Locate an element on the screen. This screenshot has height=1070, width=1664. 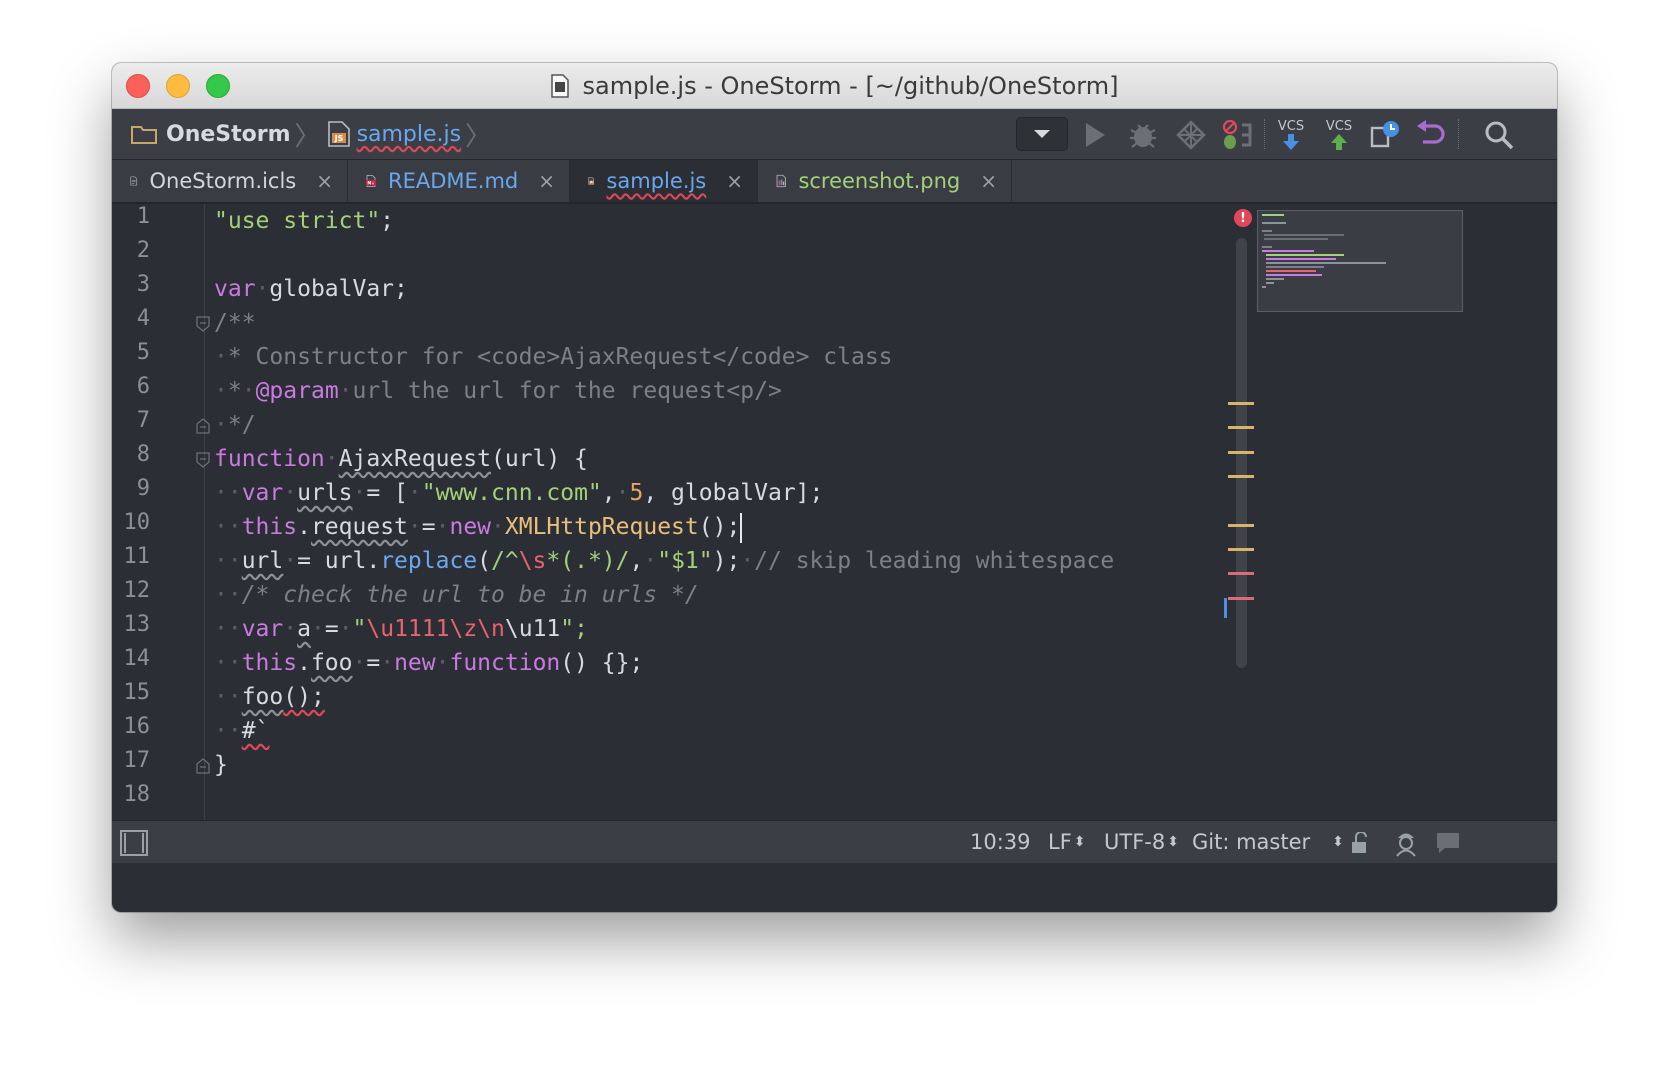
svg-text: M↓ is located at coordinates (370, 182).